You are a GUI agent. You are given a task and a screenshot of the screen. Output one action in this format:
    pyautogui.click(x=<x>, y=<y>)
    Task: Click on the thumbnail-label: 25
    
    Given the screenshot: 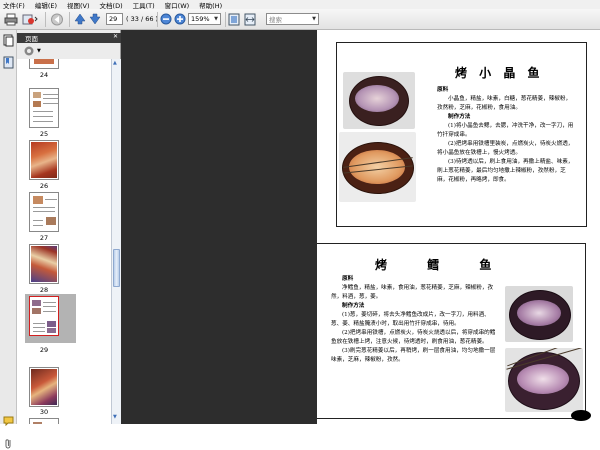 What is the action you would take?
    pyautogui.click(x=44, y=134)
    